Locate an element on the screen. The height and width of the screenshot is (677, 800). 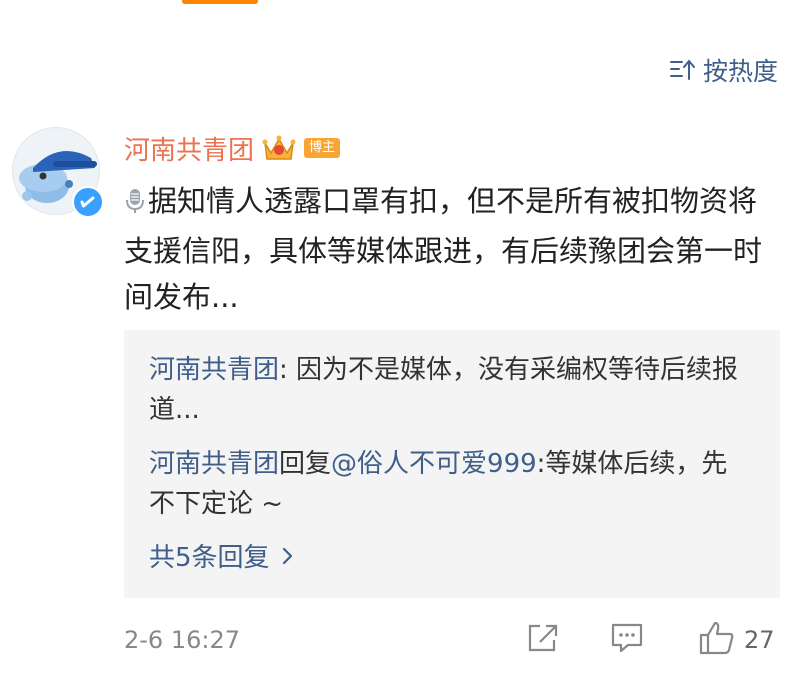
sort-icon is located at coordinates (683, 70).